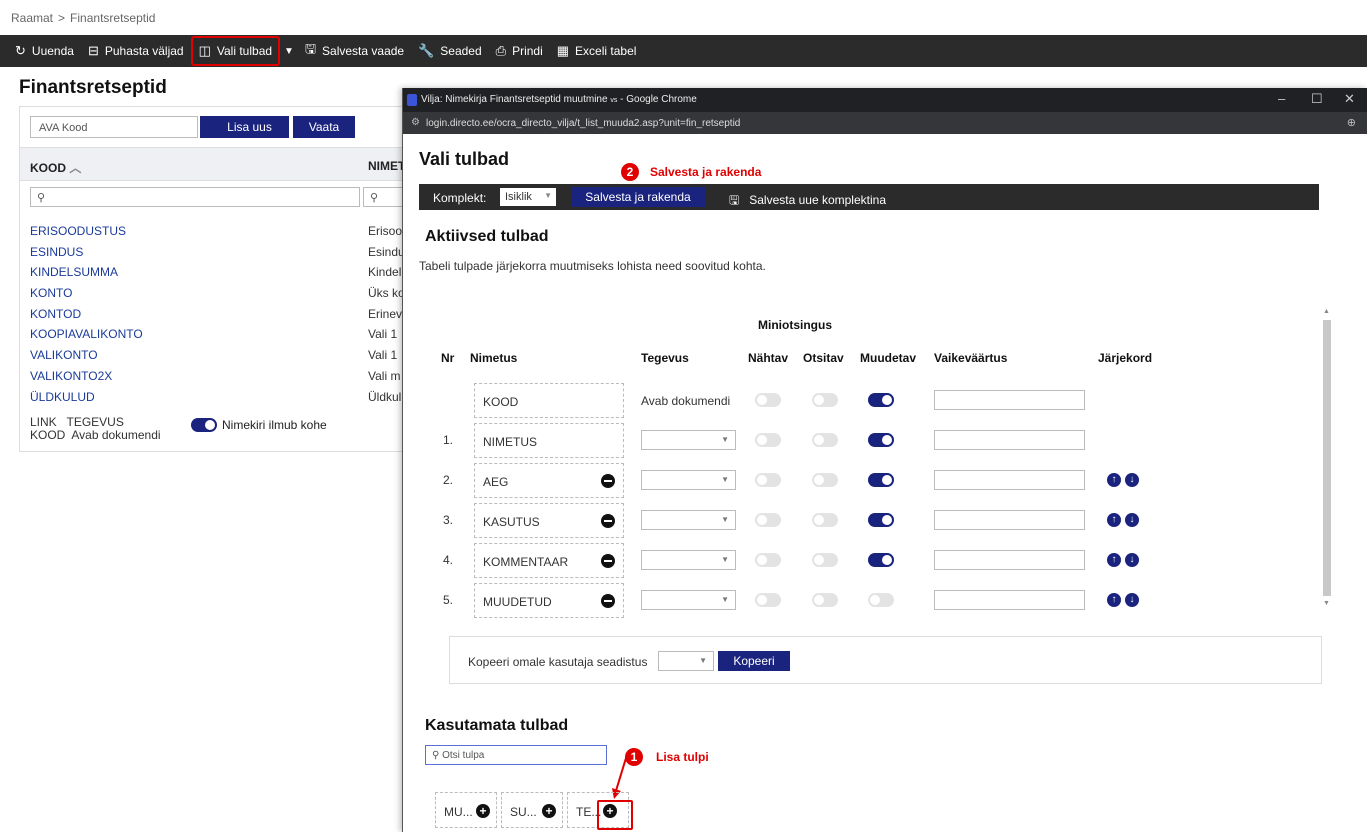 The height and width of the screenshot is (832, 1367). I want to click on scrollbar: ▲ ▼, so click(1327, 458).